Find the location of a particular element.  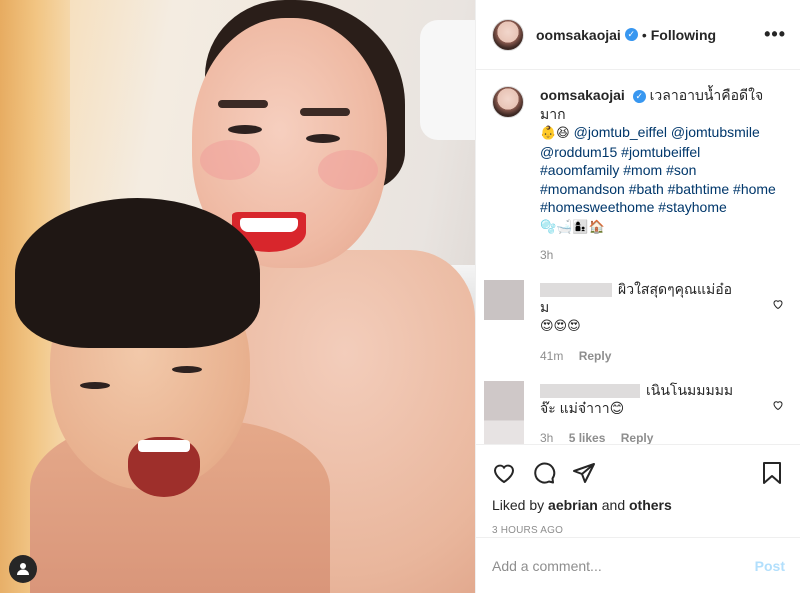

hashtag-link: #stayhome is located at coordinates (692, 207).